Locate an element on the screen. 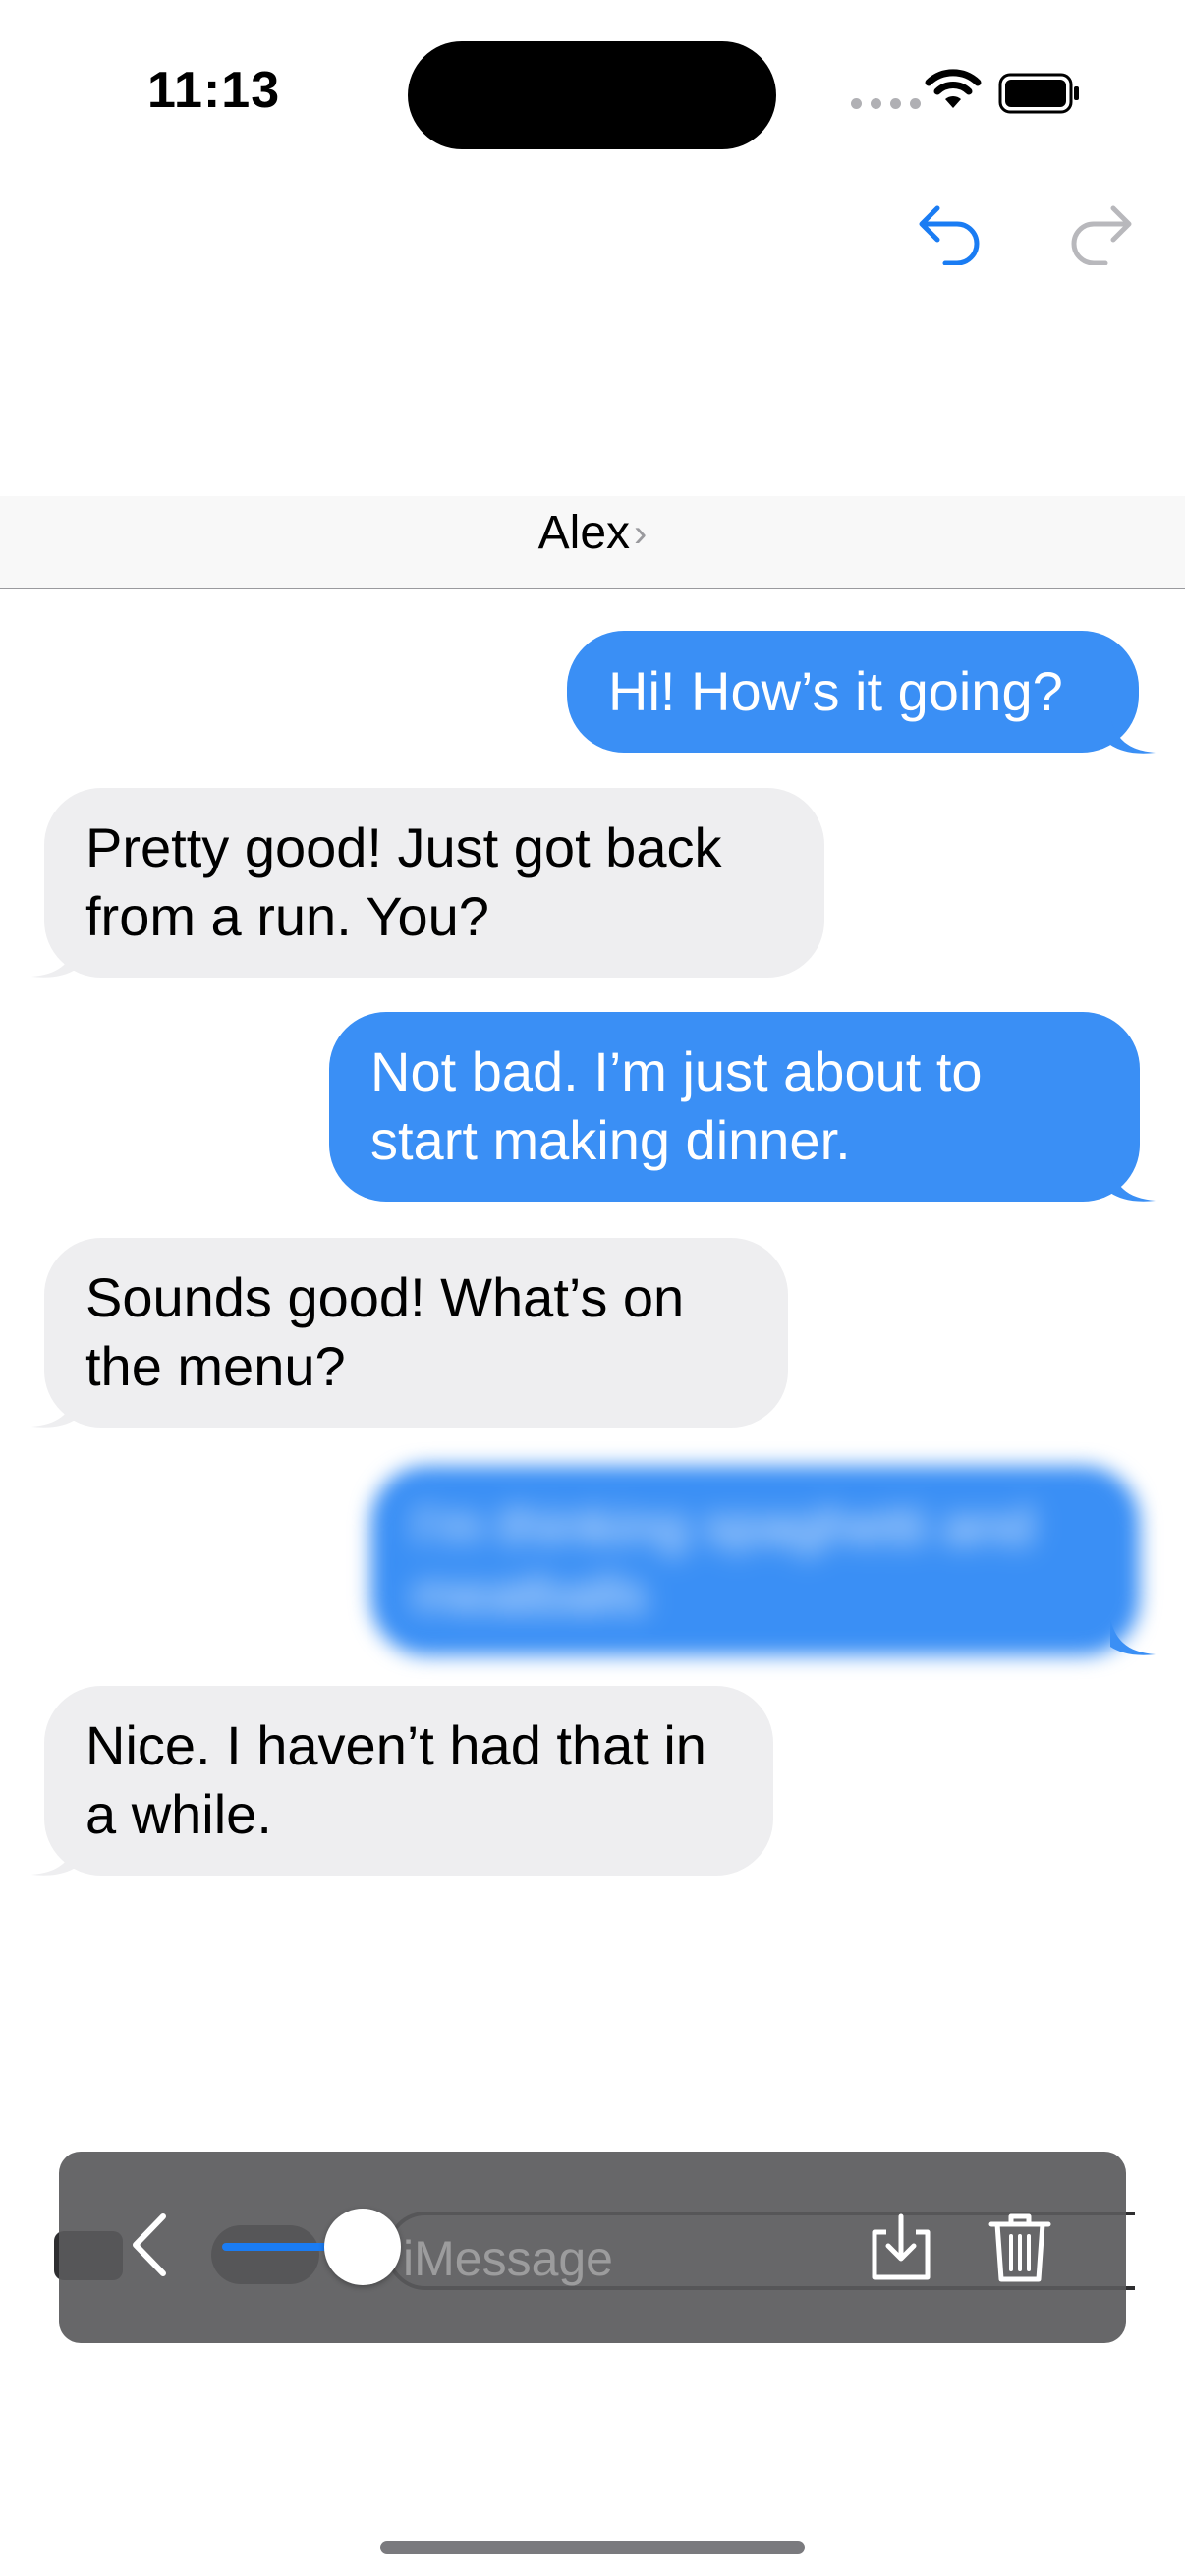  status-time: 11:13 is located at coordinates (214, 90).